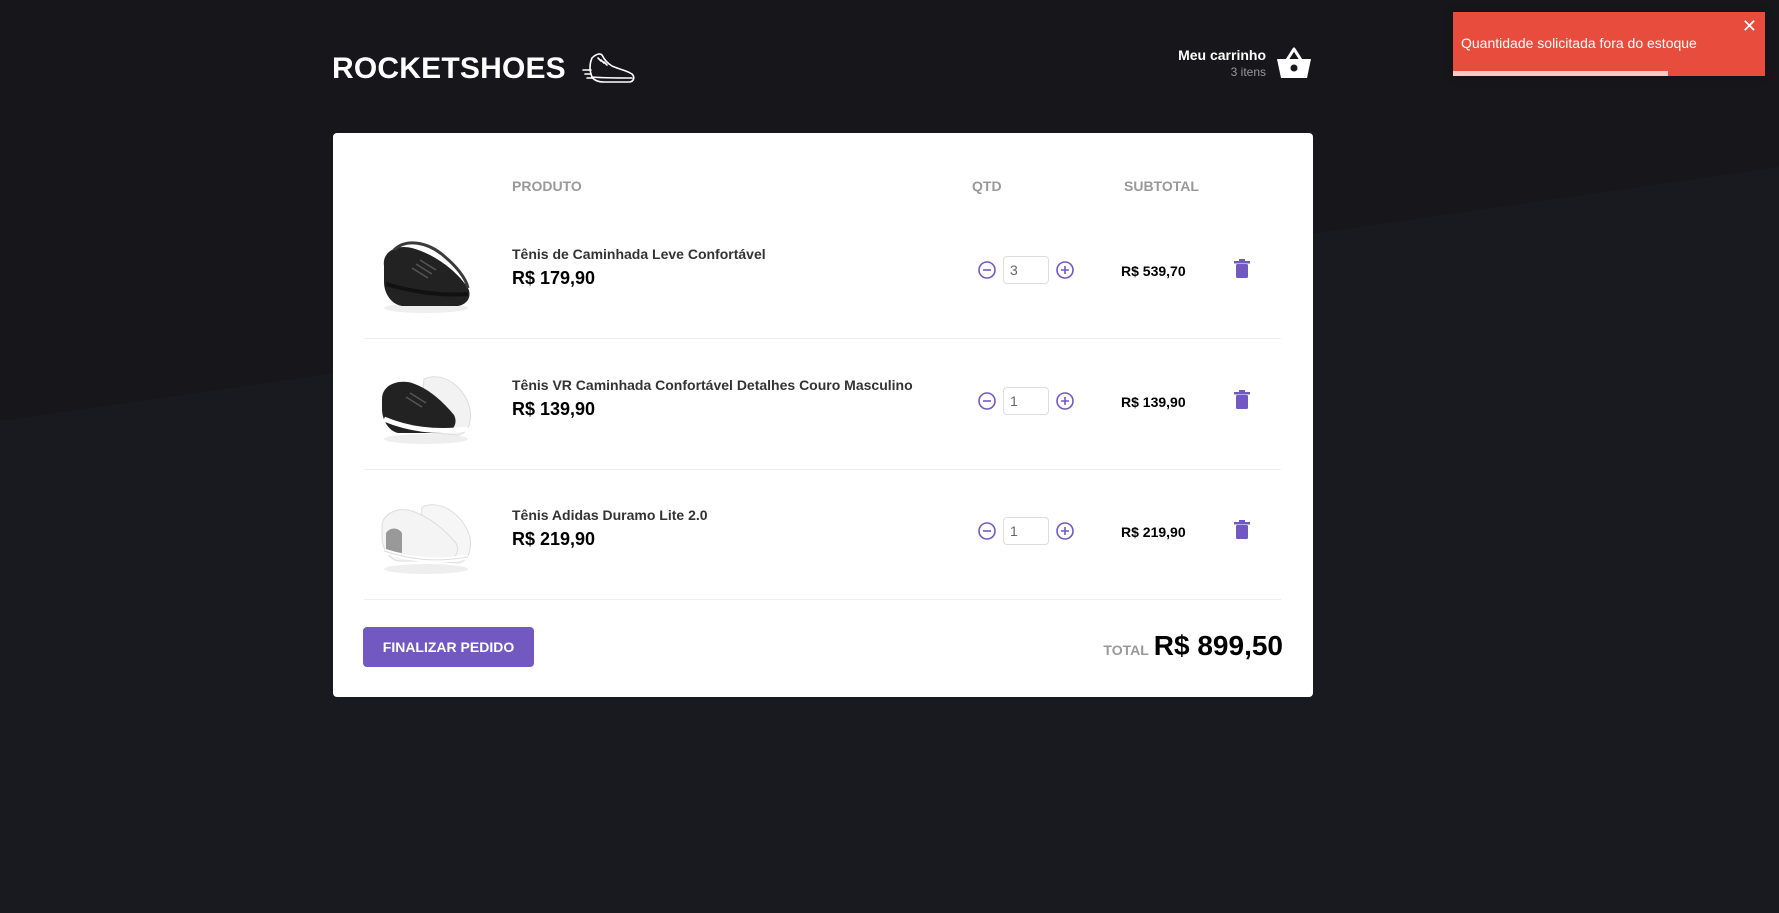 This screenshot has width=1779, height=913. I want to click on order-total: TOTAL R$ 899,50, so click(1193, 646).